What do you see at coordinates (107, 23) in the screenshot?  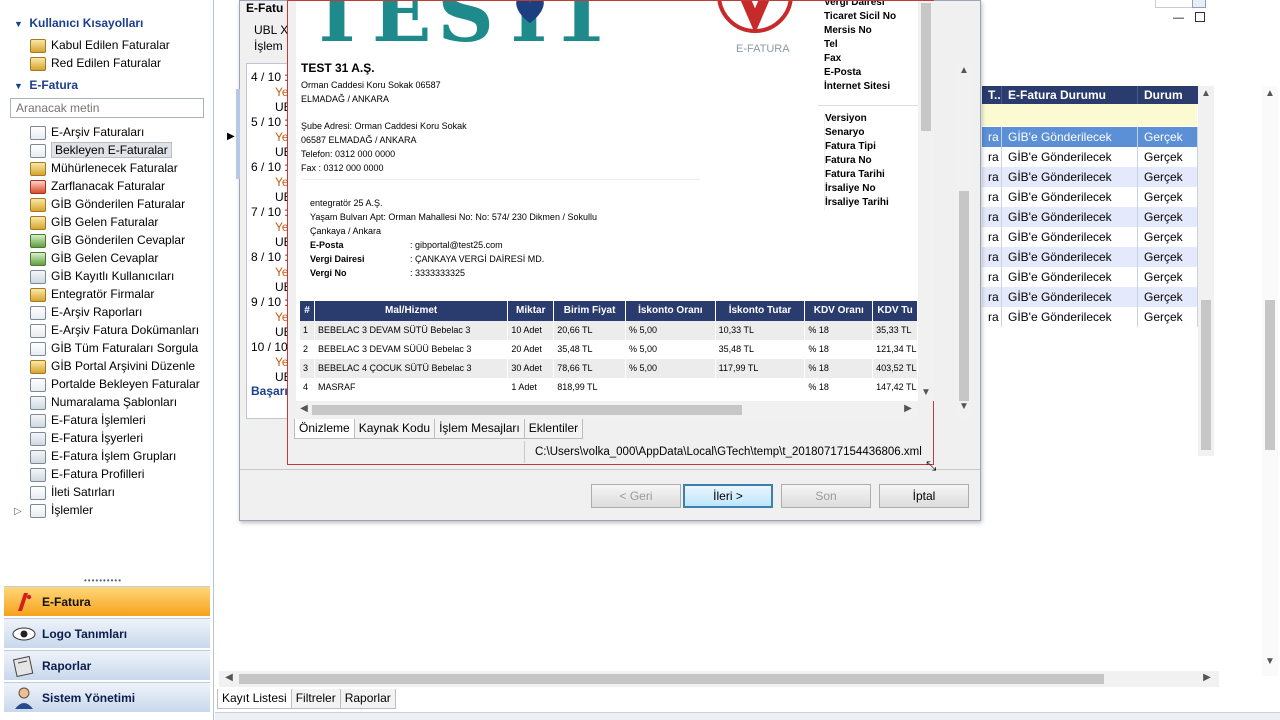 I see `group-user-shortcuts: ▼ Kullanıcı Kısayolları` at bounding box center [107, 23].